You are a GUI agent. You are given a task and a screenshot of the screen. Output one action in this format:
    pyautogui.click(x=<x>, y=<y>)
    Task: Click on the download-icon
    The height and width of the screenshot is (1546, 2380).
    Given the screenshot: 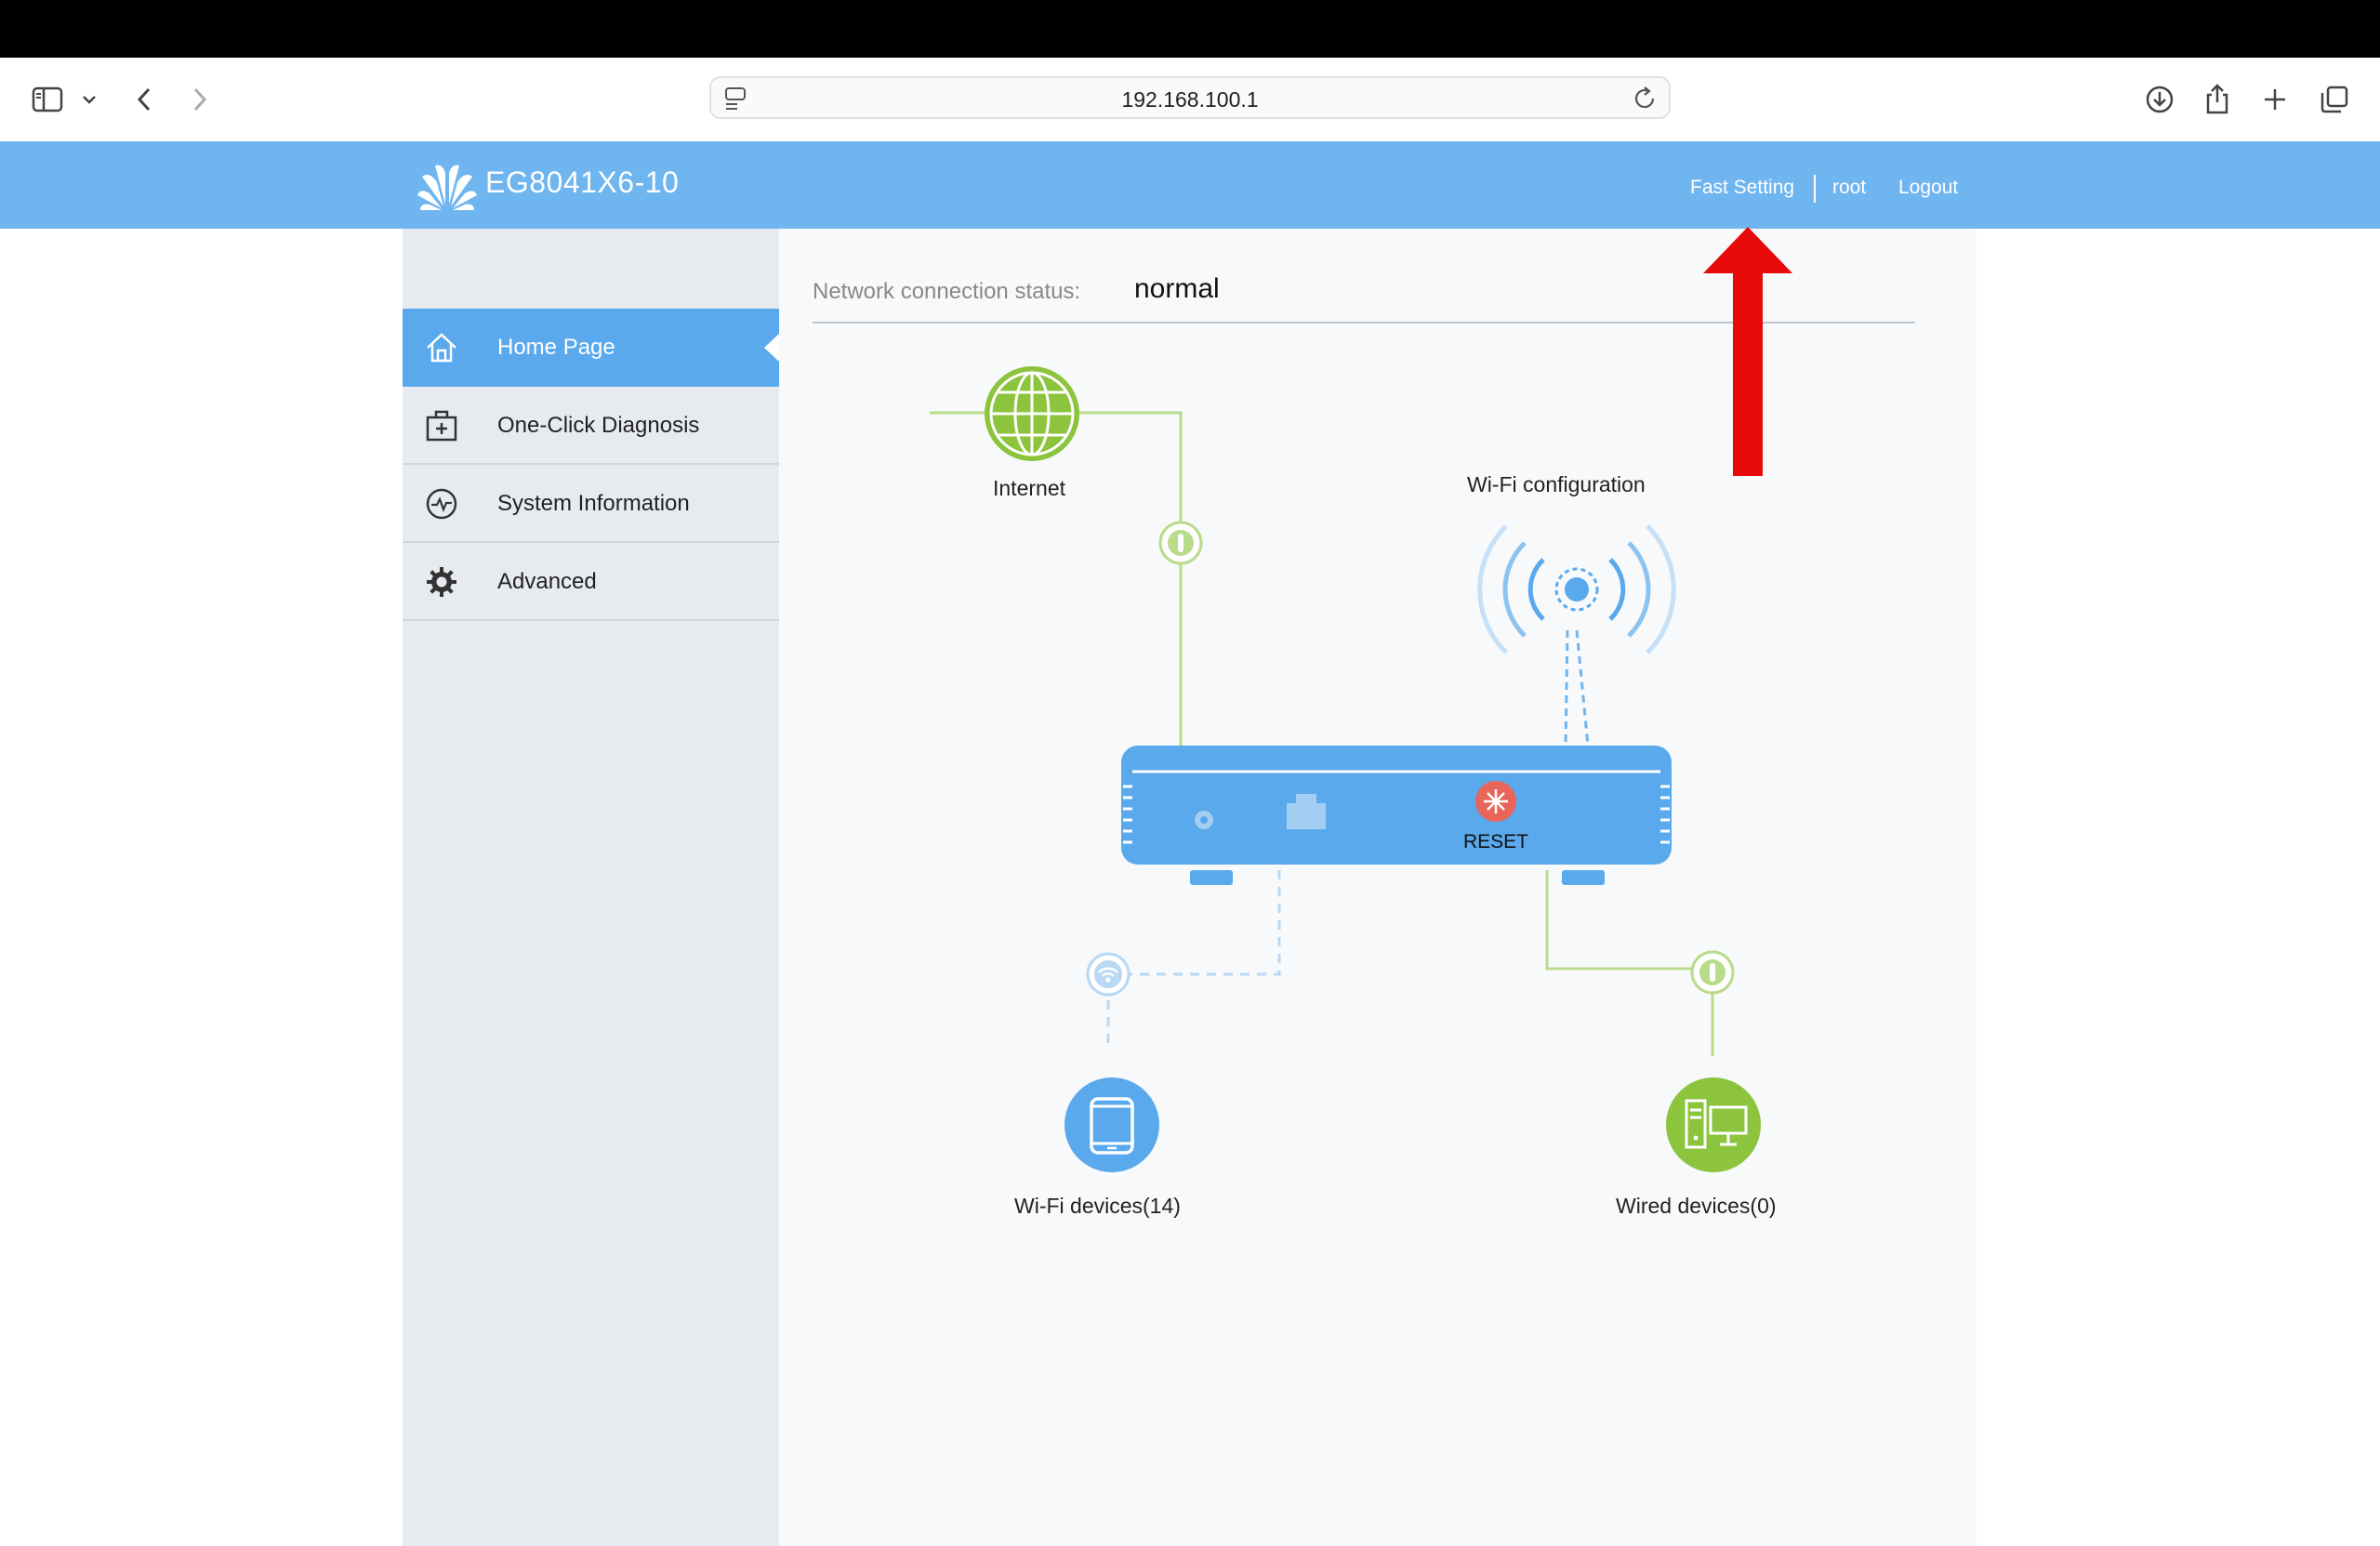 What is the action you would take?
    pyautogui.click(x=2159, y=99)
    